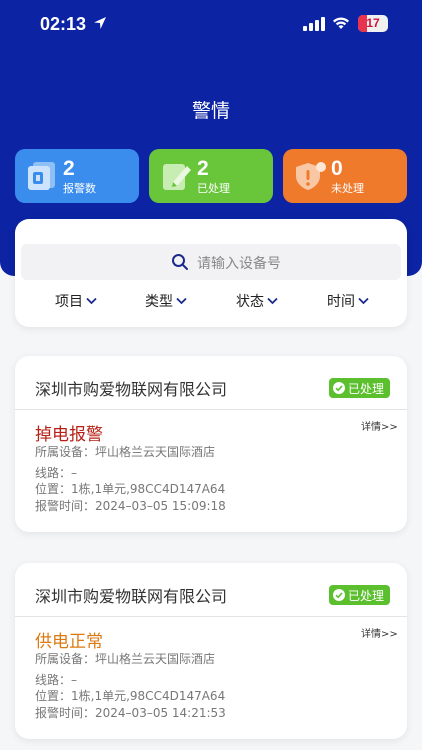 The height and width of the screenshot is (750, 422). What do you see at coordinates (160, 713) in the screenshot?
I see `time-value: 2024–03–05 14:21:53` at bounding box center [160, 713].